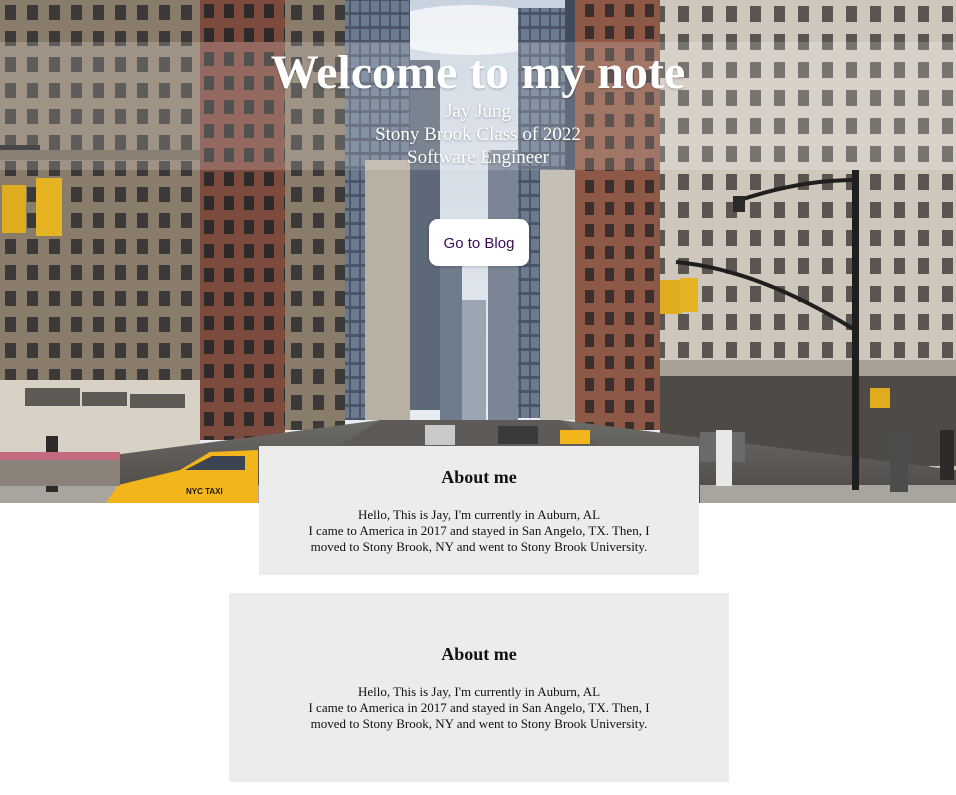 This screenshot has height=795, width=956. I want to click on taxi-sign-text: NYC TAXI, so click(204, 491).